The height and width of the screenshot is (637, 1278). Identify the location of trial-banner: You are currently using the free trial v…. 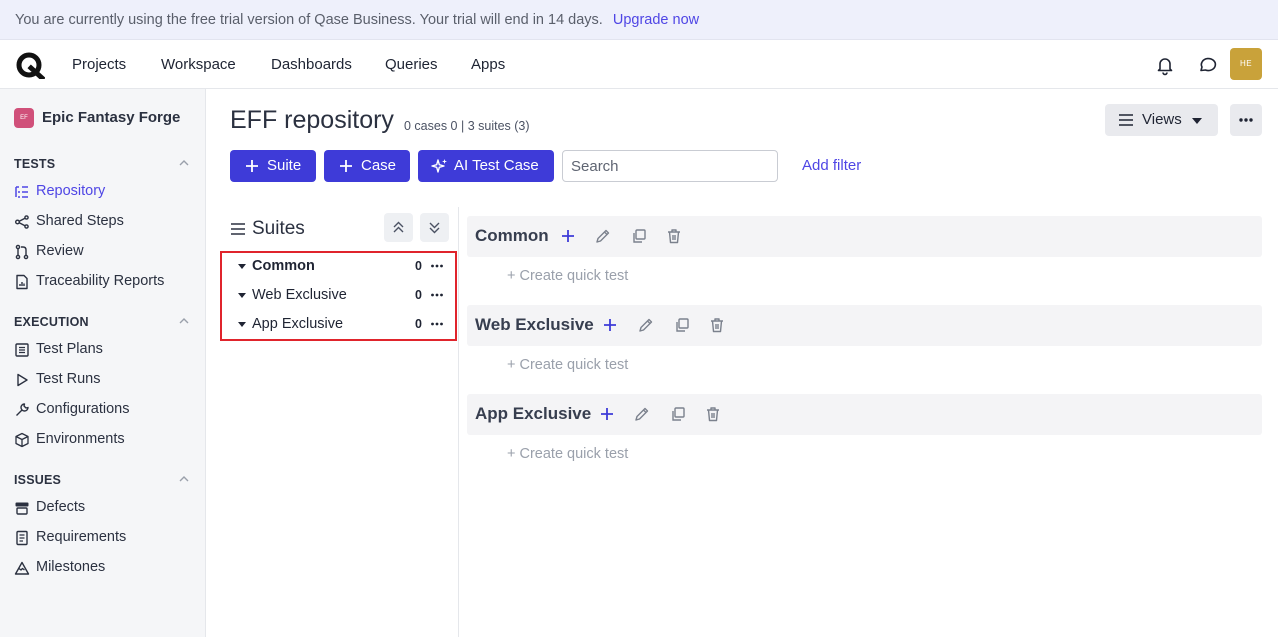
(639, 20).